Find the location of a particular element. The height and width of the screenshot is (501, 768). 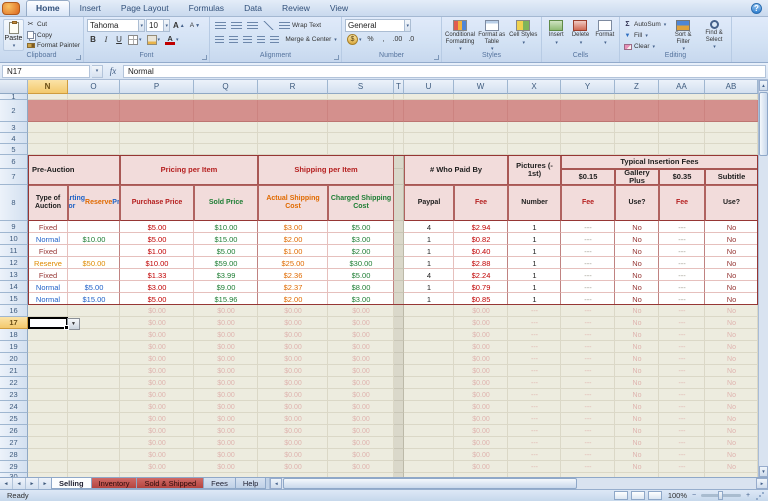

cell-W2 is located at coordinates (481, 111).